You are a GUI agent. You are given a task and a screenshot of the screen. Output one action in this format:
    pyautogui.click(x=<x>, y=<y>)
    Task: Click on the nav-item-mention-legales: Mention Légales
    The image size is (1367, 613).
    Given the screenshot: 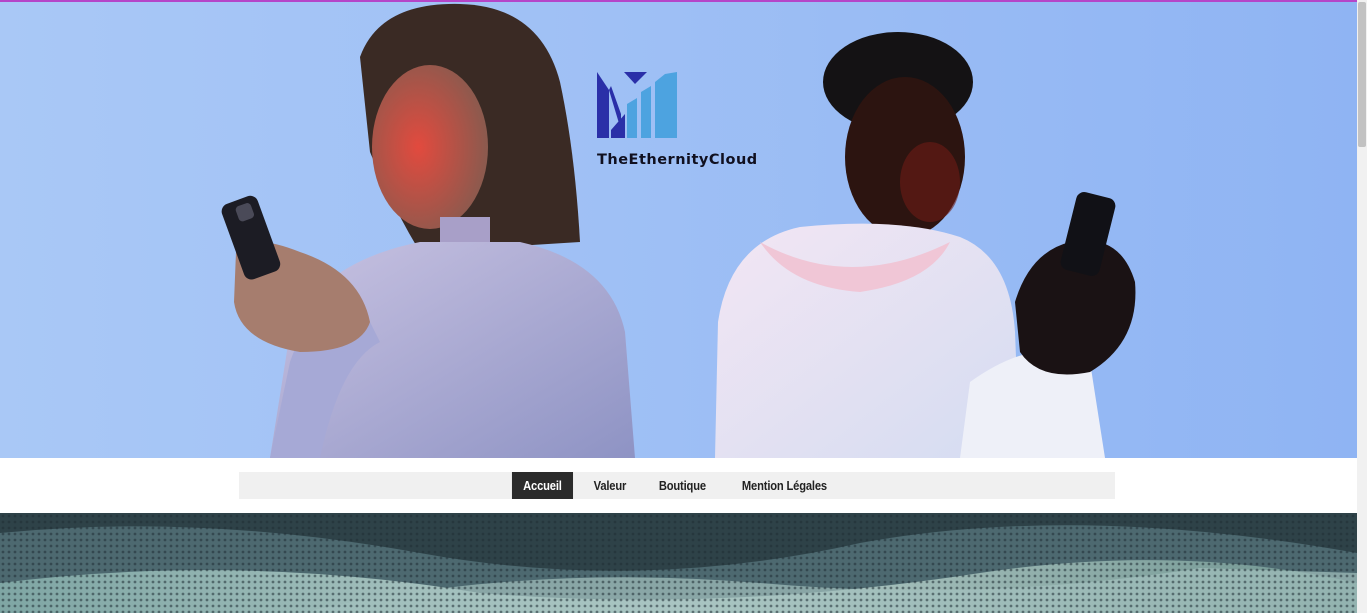 What is the action you would take?
    pyautogui.click(x=784, y=485)
    